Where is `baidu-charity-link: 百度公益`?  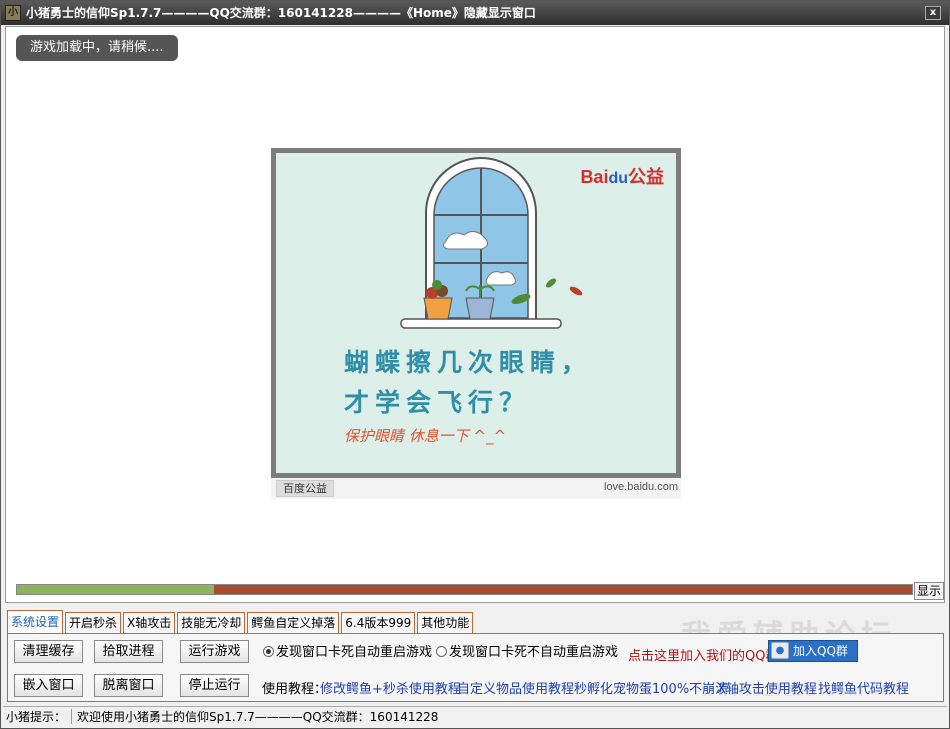 baidu-charity-link: 百度公益 is located at coordinates (305, 488).